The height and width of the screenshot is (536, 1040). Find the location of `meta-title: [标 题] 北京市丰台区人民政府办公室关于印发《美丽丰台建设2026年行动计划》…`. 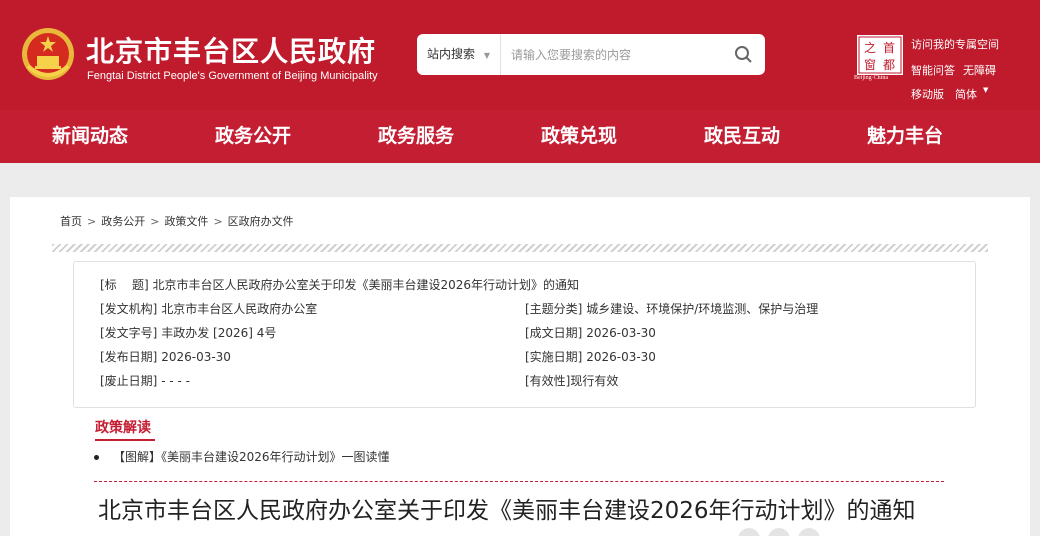

meta-title: [标 题] 北京市丰台区人民政府办公室关于印发《美丽丰台建设2026年行动计划》… is located at coordinates (339, 284).